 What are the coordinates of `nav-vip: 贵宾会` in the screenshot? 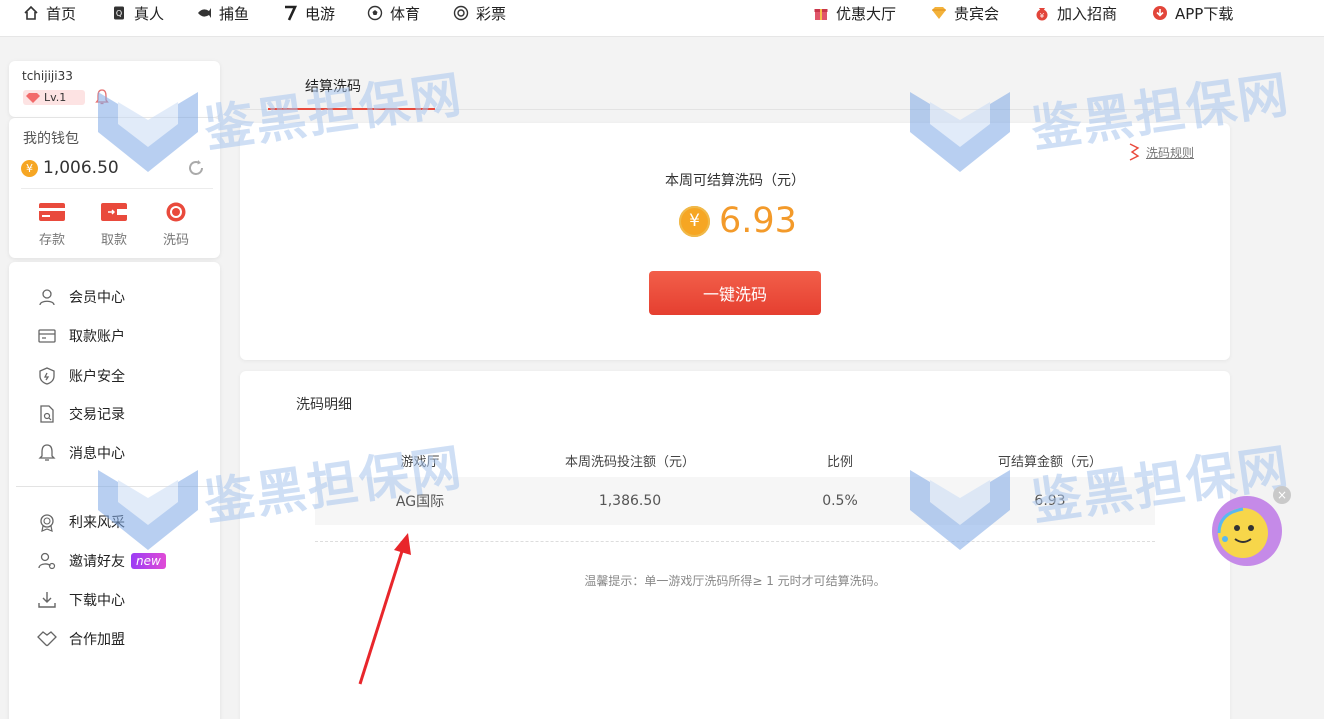 It's located at (964, 13).